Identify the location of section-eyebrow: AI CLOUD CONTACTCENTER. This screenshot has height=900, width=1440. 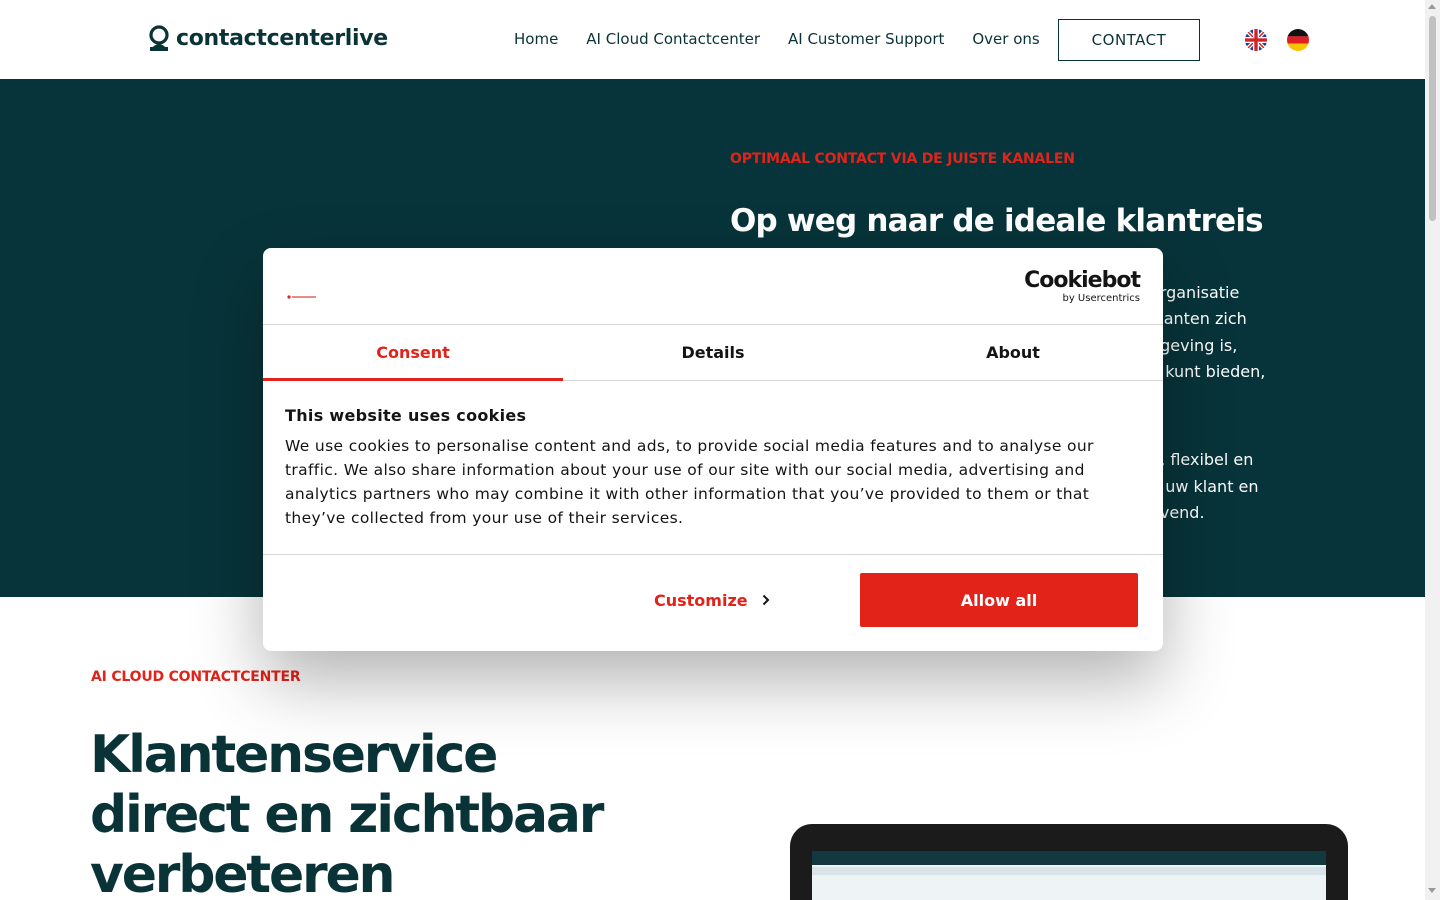
(196, 677).